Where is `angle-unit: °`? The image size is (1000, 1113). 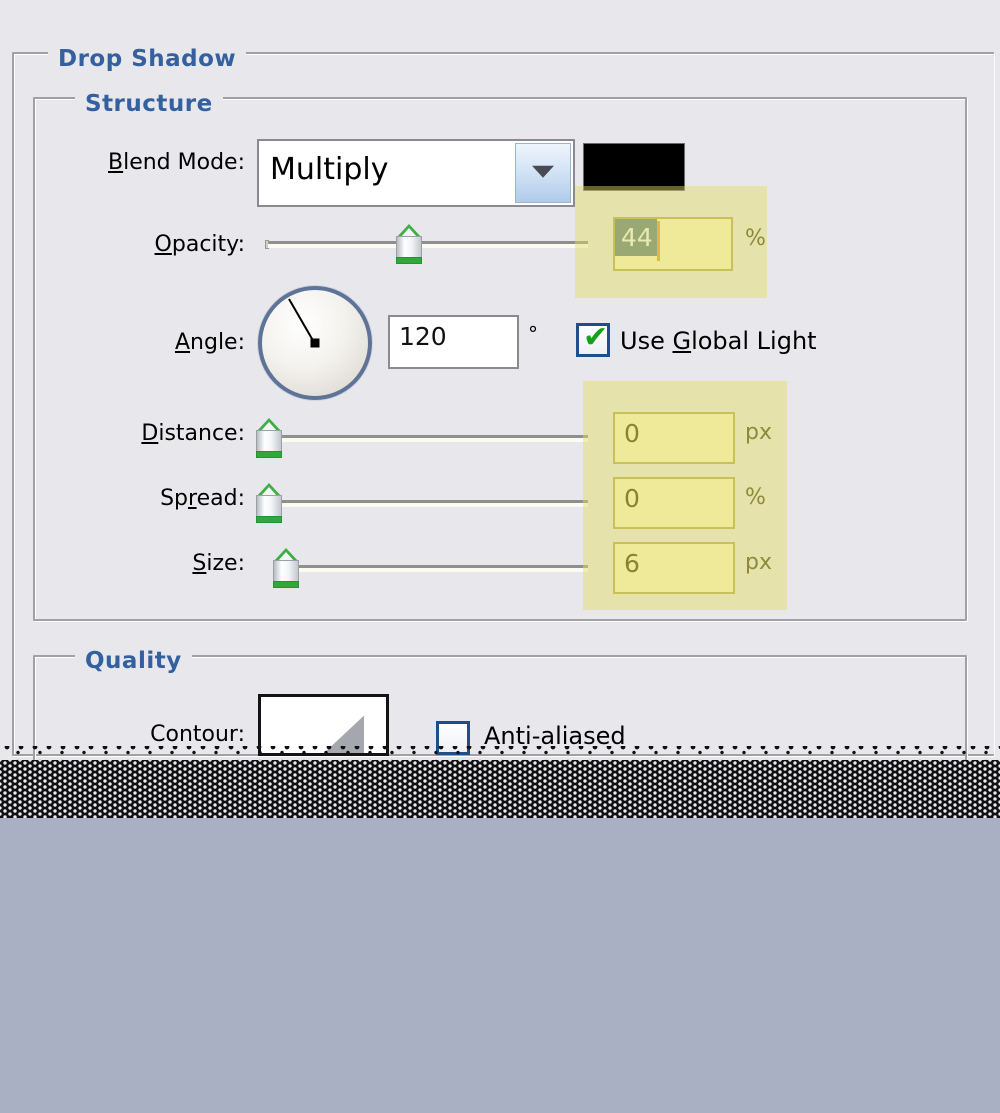 angle-unit: ° is located at coordinates (533, 334).